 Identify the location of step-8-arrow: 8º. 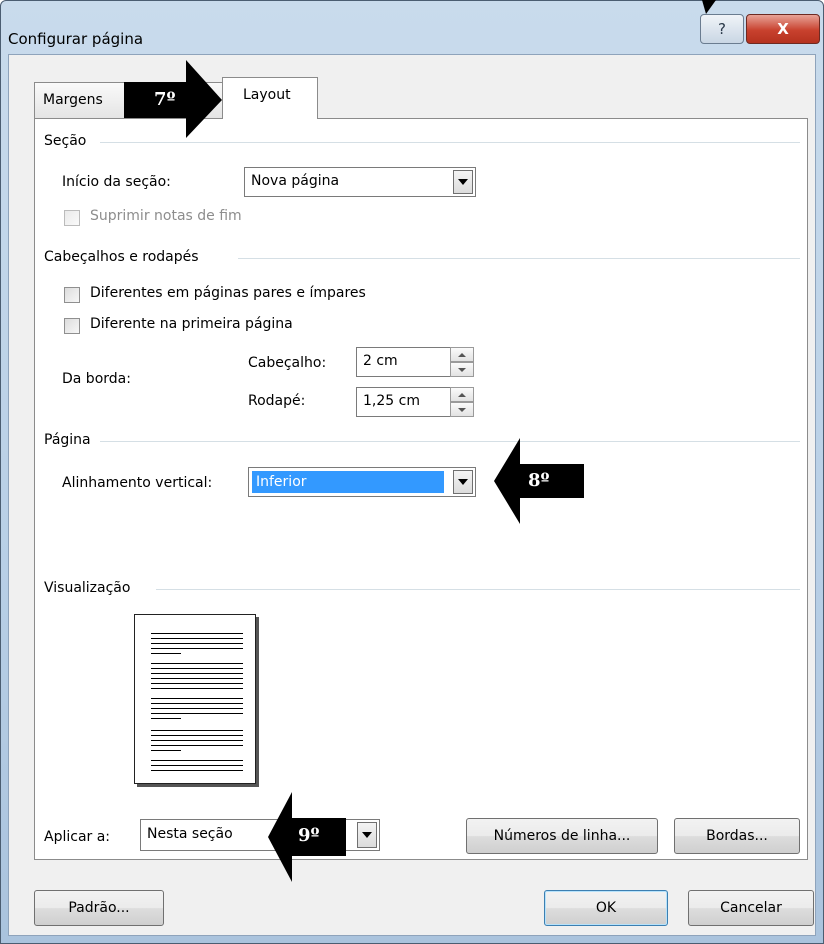
(539, 481).